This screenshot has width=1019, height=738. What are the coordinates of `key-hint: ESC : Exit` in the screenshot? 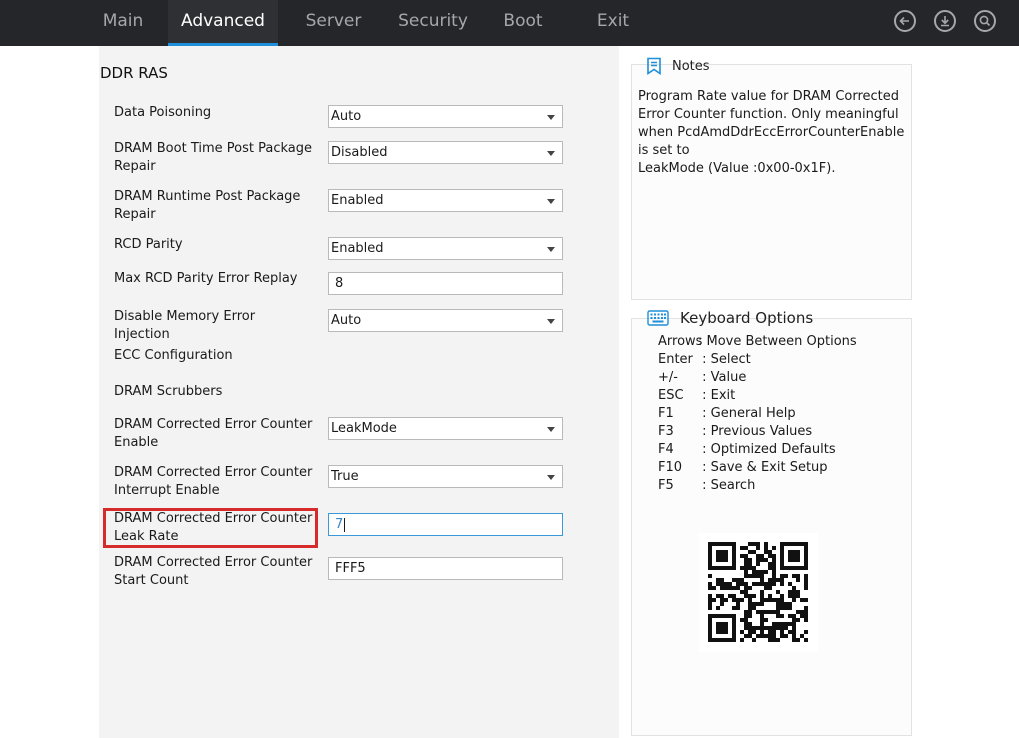 It's located at (696, 396).